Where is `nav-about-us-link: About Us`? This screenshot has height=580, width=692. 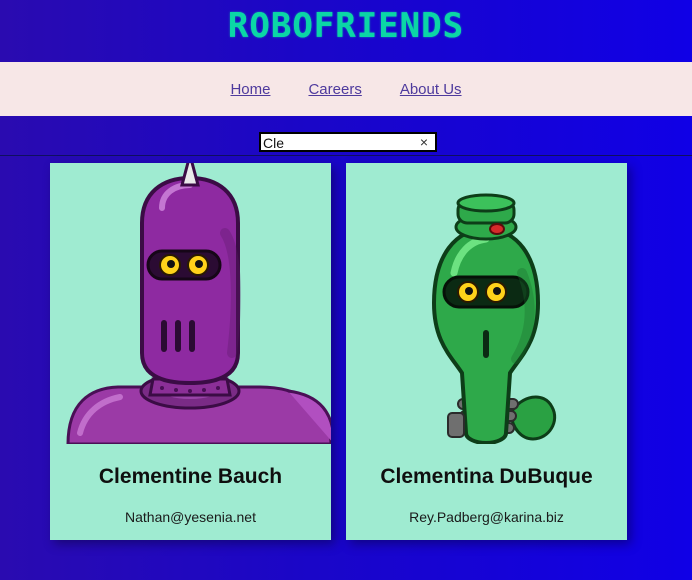
nav-about-us-link: About Us is located at coordinates (431, 89).